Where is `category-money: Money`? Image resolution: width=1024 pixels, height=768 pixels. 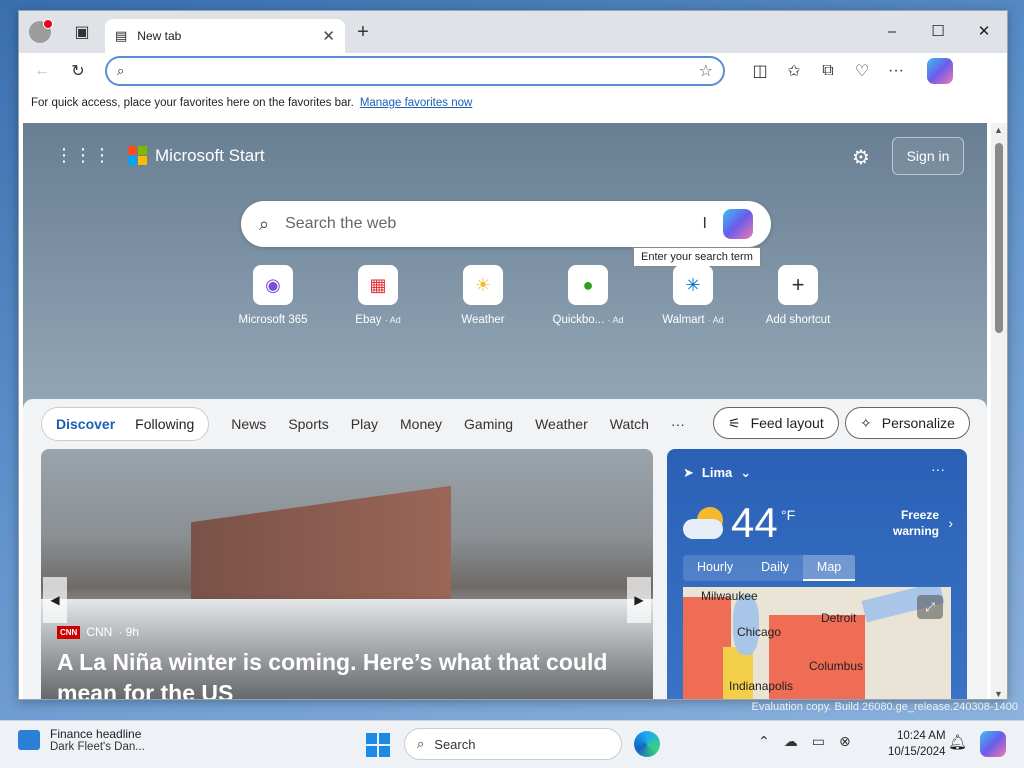 category-money: Money is located at coordinates (421, 424).